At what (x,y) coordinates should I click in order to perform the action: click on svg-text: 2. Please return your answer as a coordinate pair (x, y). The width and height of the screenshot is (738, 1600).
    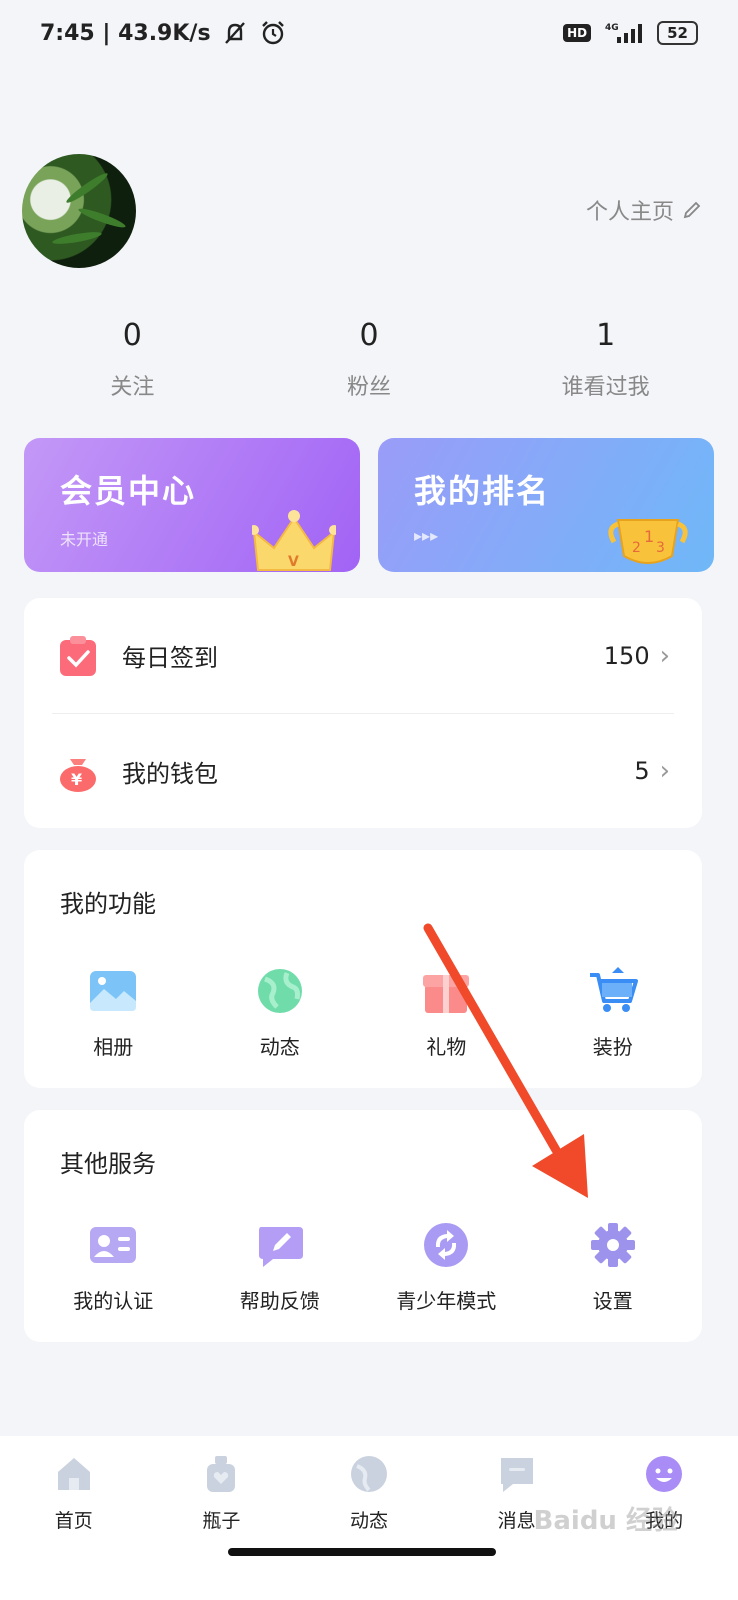
    Looking at the image, I should click on (636, 548).